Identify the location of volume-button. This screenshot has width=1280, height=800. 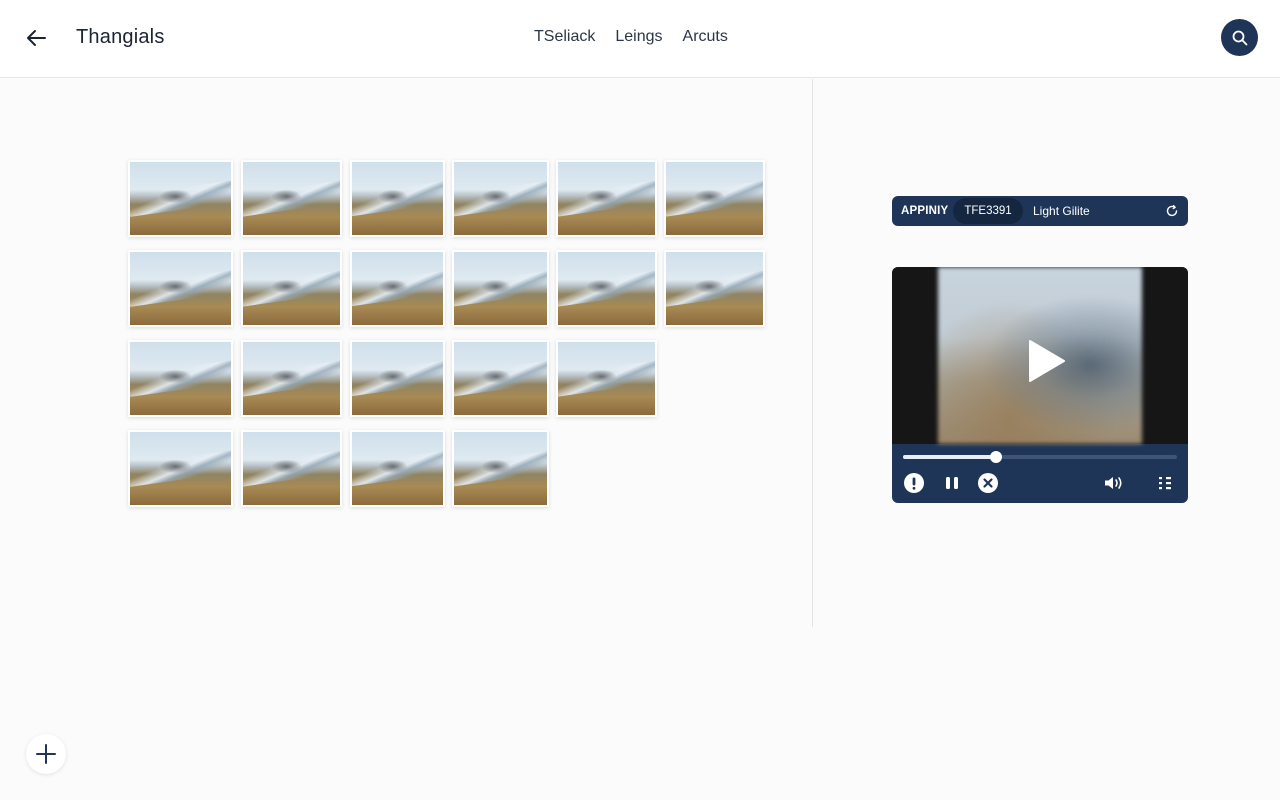
(1114, 483).